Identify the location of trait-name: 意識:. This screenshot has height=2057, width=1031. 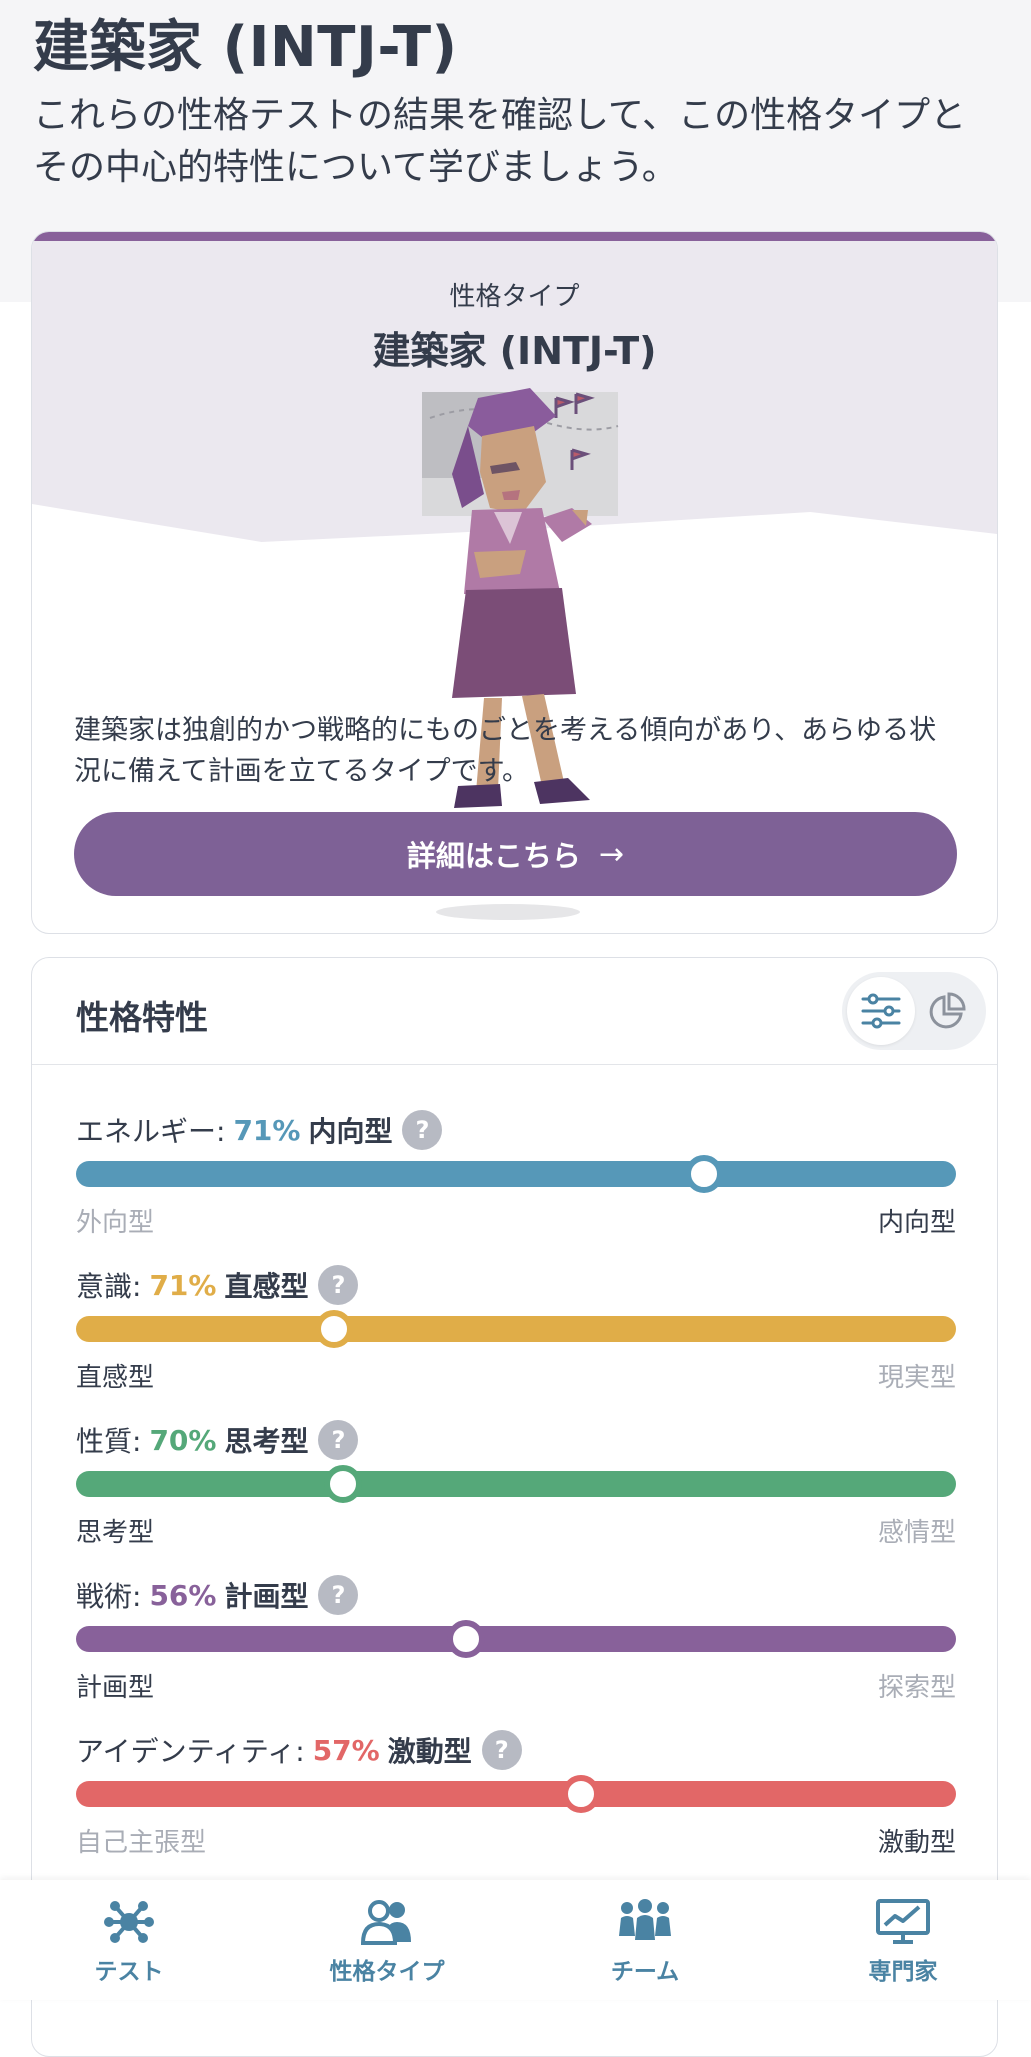
(109, 1286).